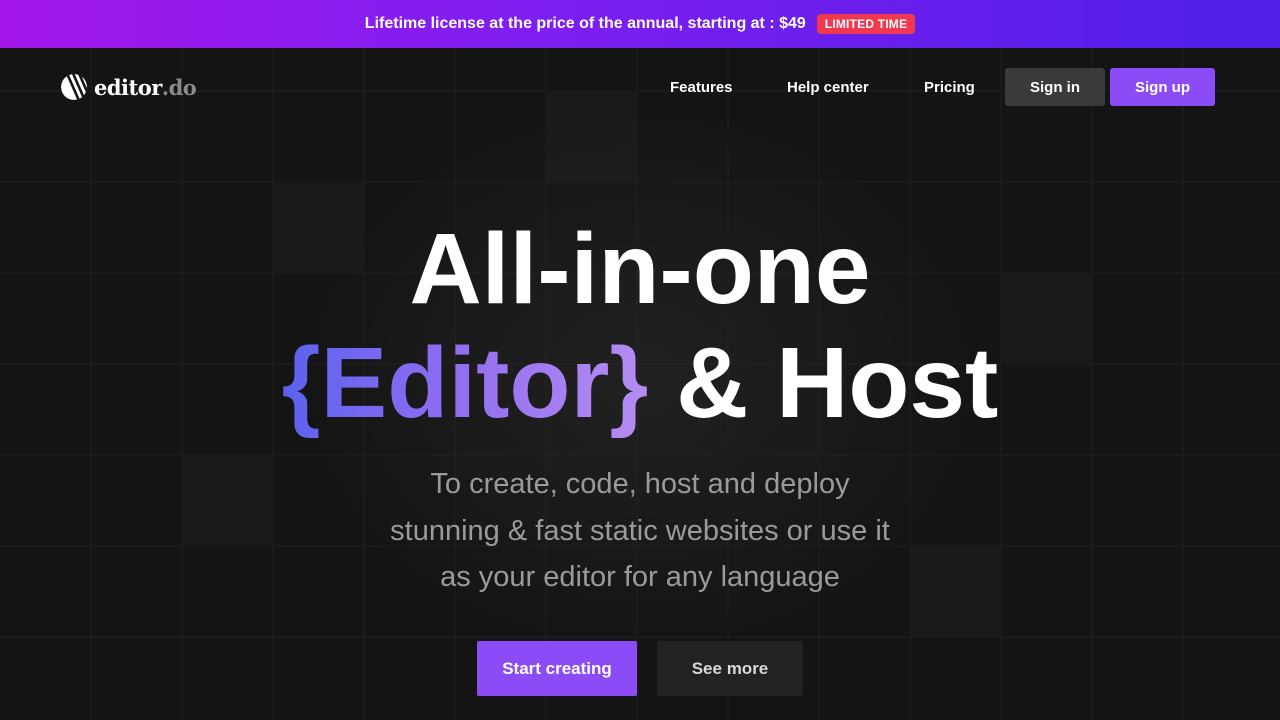  Describe the element at coordinates (557, 668) in the screenshot. I see `start-creating-button: Start creating` at that location.